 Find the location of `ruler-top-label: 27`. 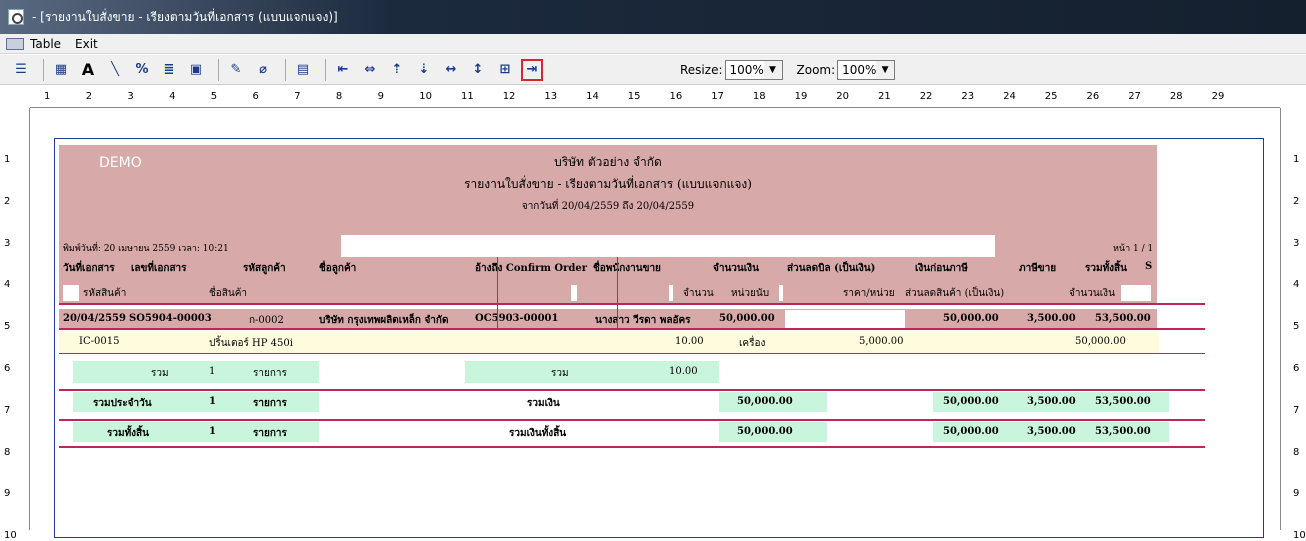

ruler-top-label: 27 is located at coordinates (1134, 96).